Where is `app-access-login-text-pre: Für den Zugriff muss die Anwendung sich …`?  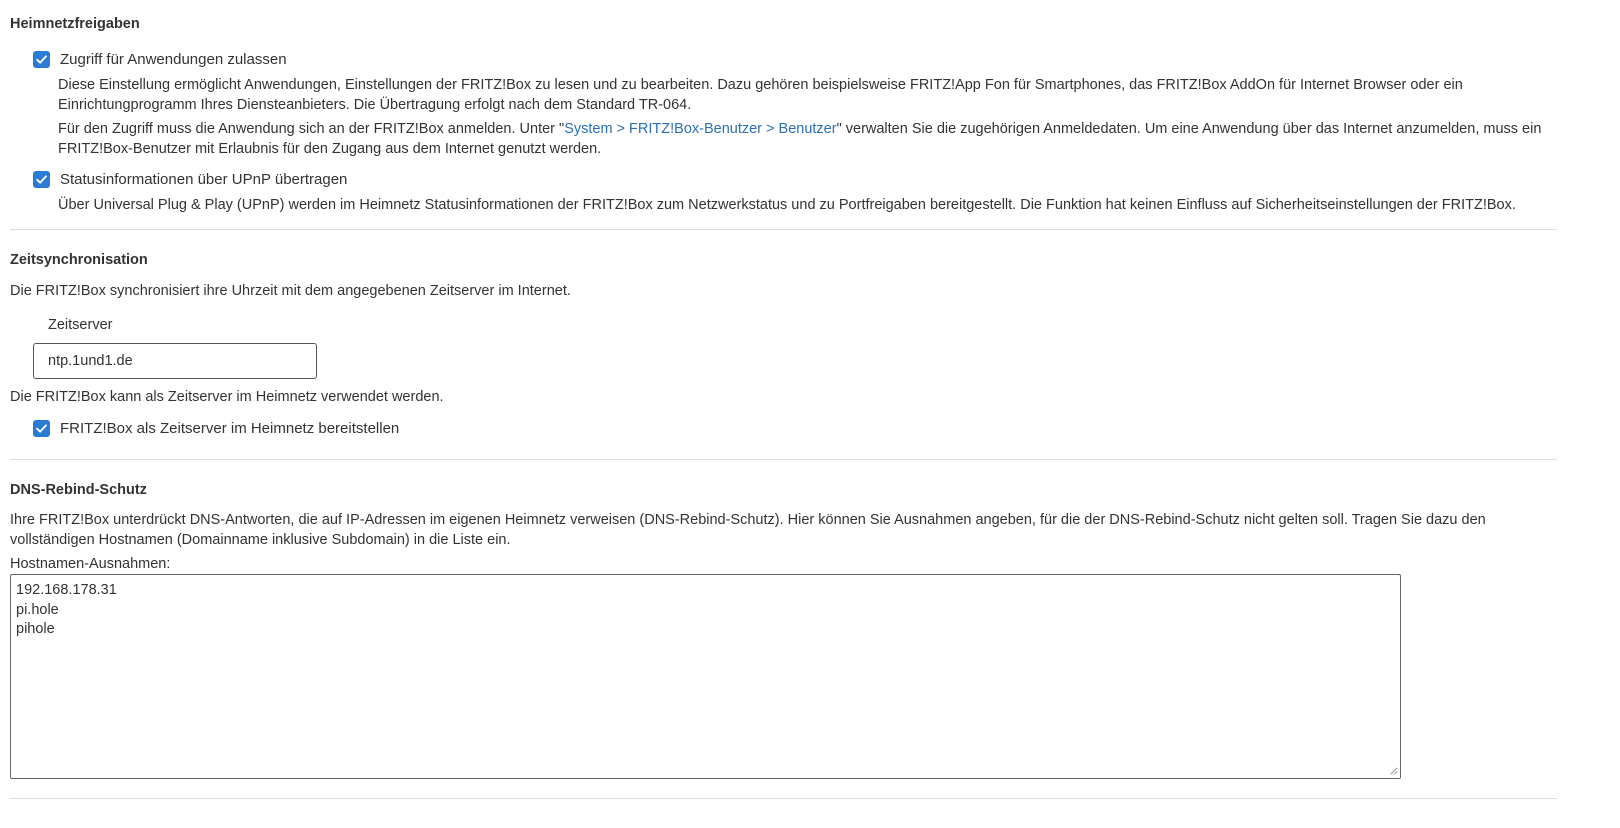
app-access-login-text-pre: Für den Zugriff muss die Anwendung sich … is located at coordinates (311, 129).